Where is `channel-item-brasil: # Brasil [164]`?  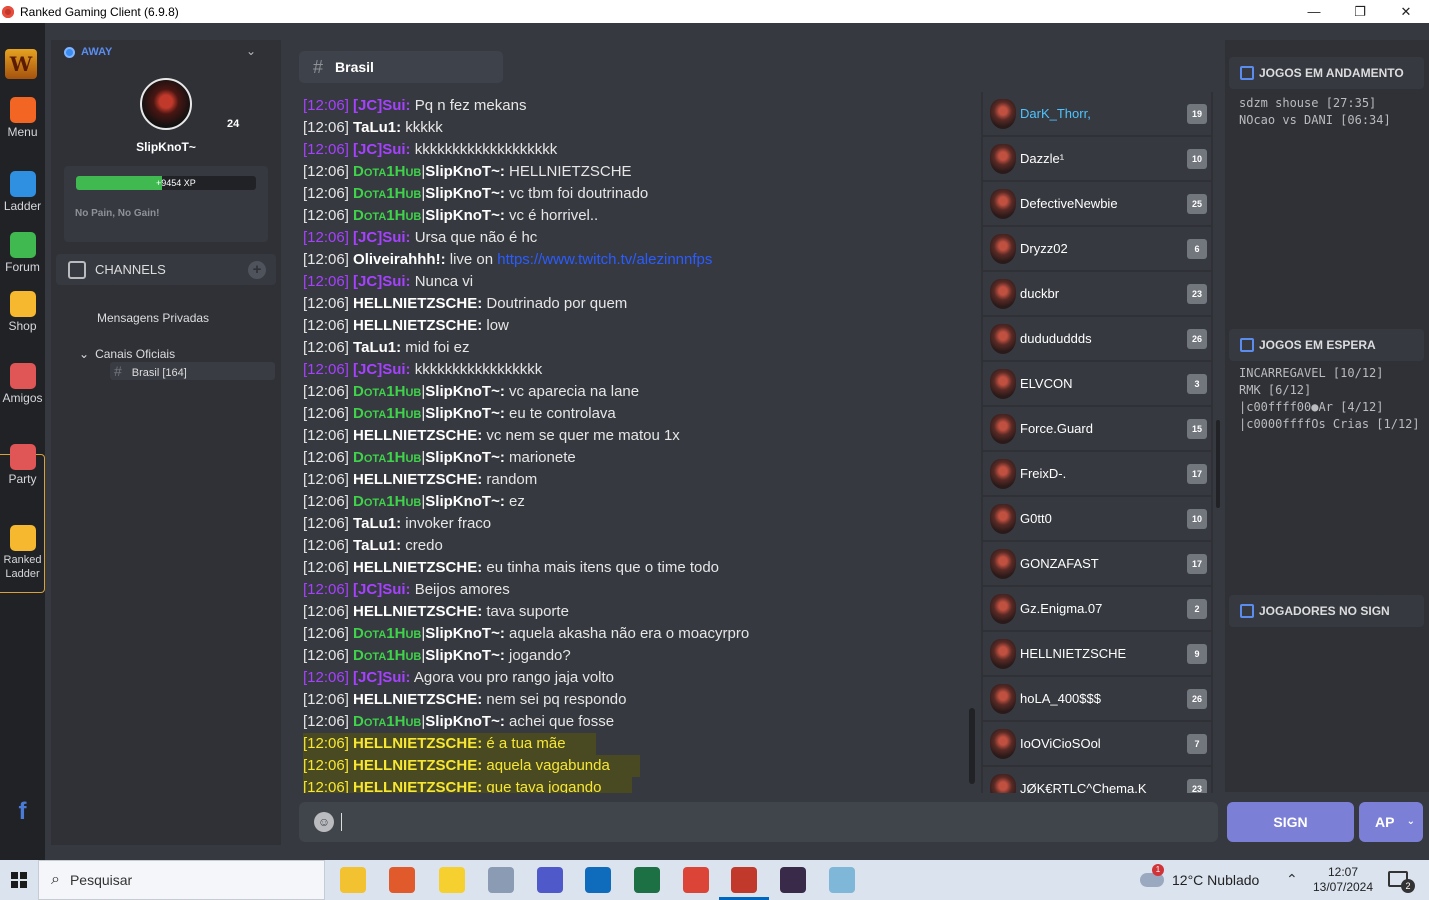
channel-item-brasil: # Brasil [164] is located at coordinates (192, 371).